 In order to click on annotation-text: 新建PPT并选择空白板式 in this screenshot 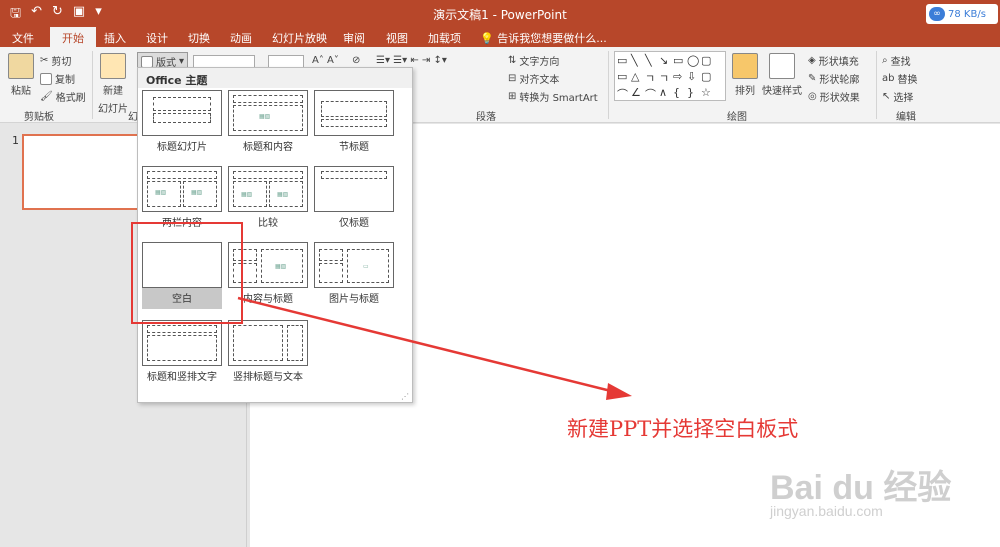, I will do `click(683, 429)`.